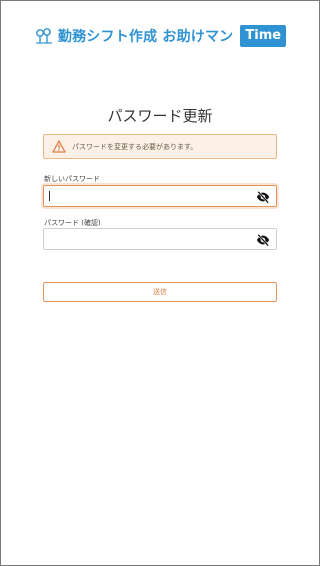 The image size is (320, 566). I want to click on confirm-password-field, so click(160, 239).